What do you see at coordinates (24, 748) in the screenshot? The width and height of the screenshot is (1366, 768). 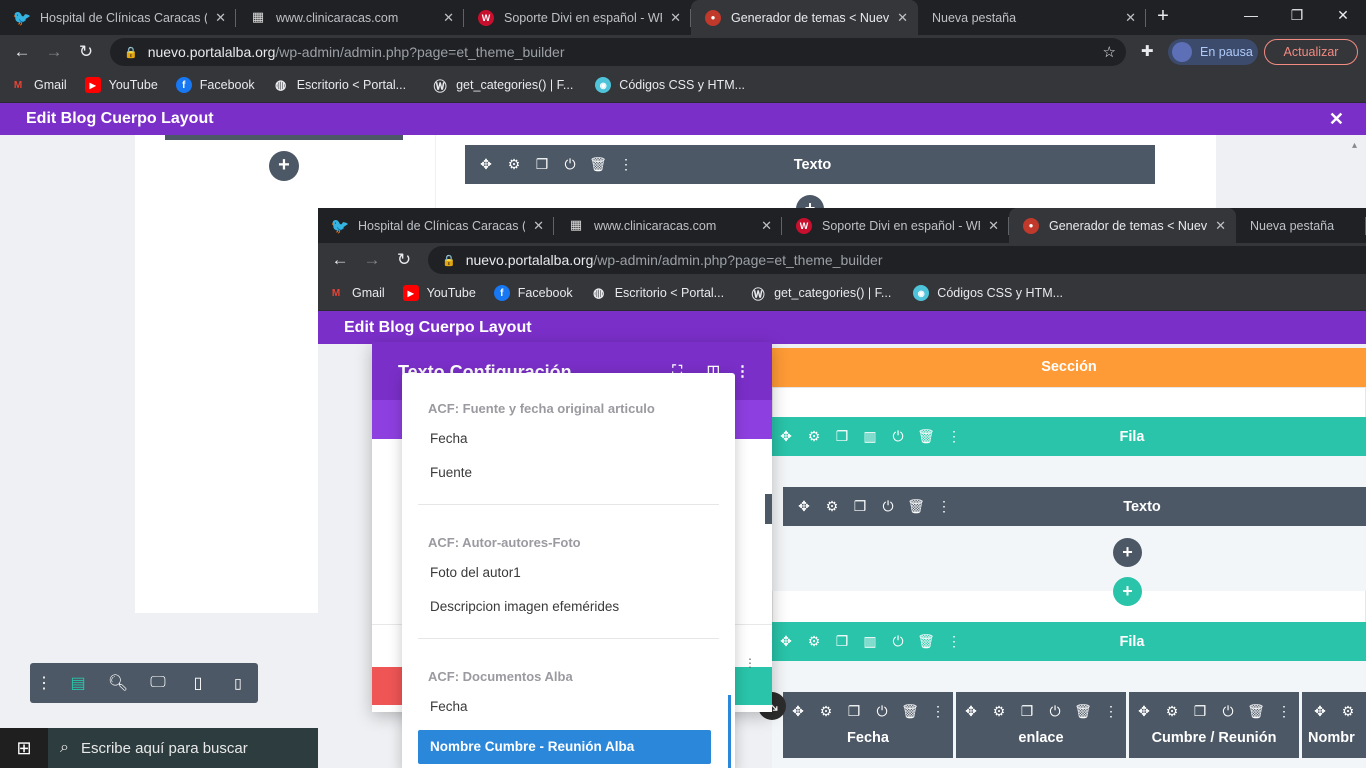 I see `windows-start-icon: ⊞` at bounding box center [24, 748].